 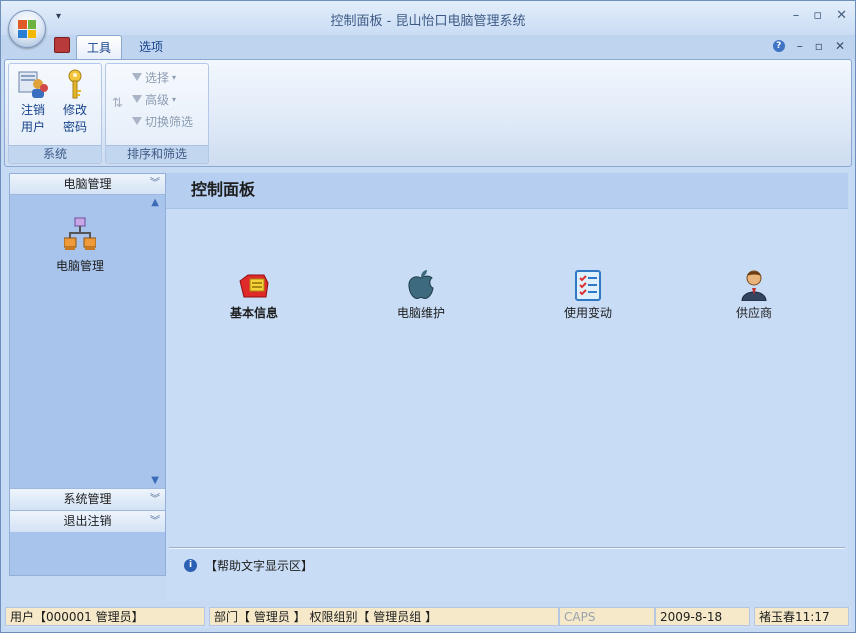 What do you see at coordinates (841, 15) in the screenshot?
I see `close-button: ✕` at bounding box center [841, 15].